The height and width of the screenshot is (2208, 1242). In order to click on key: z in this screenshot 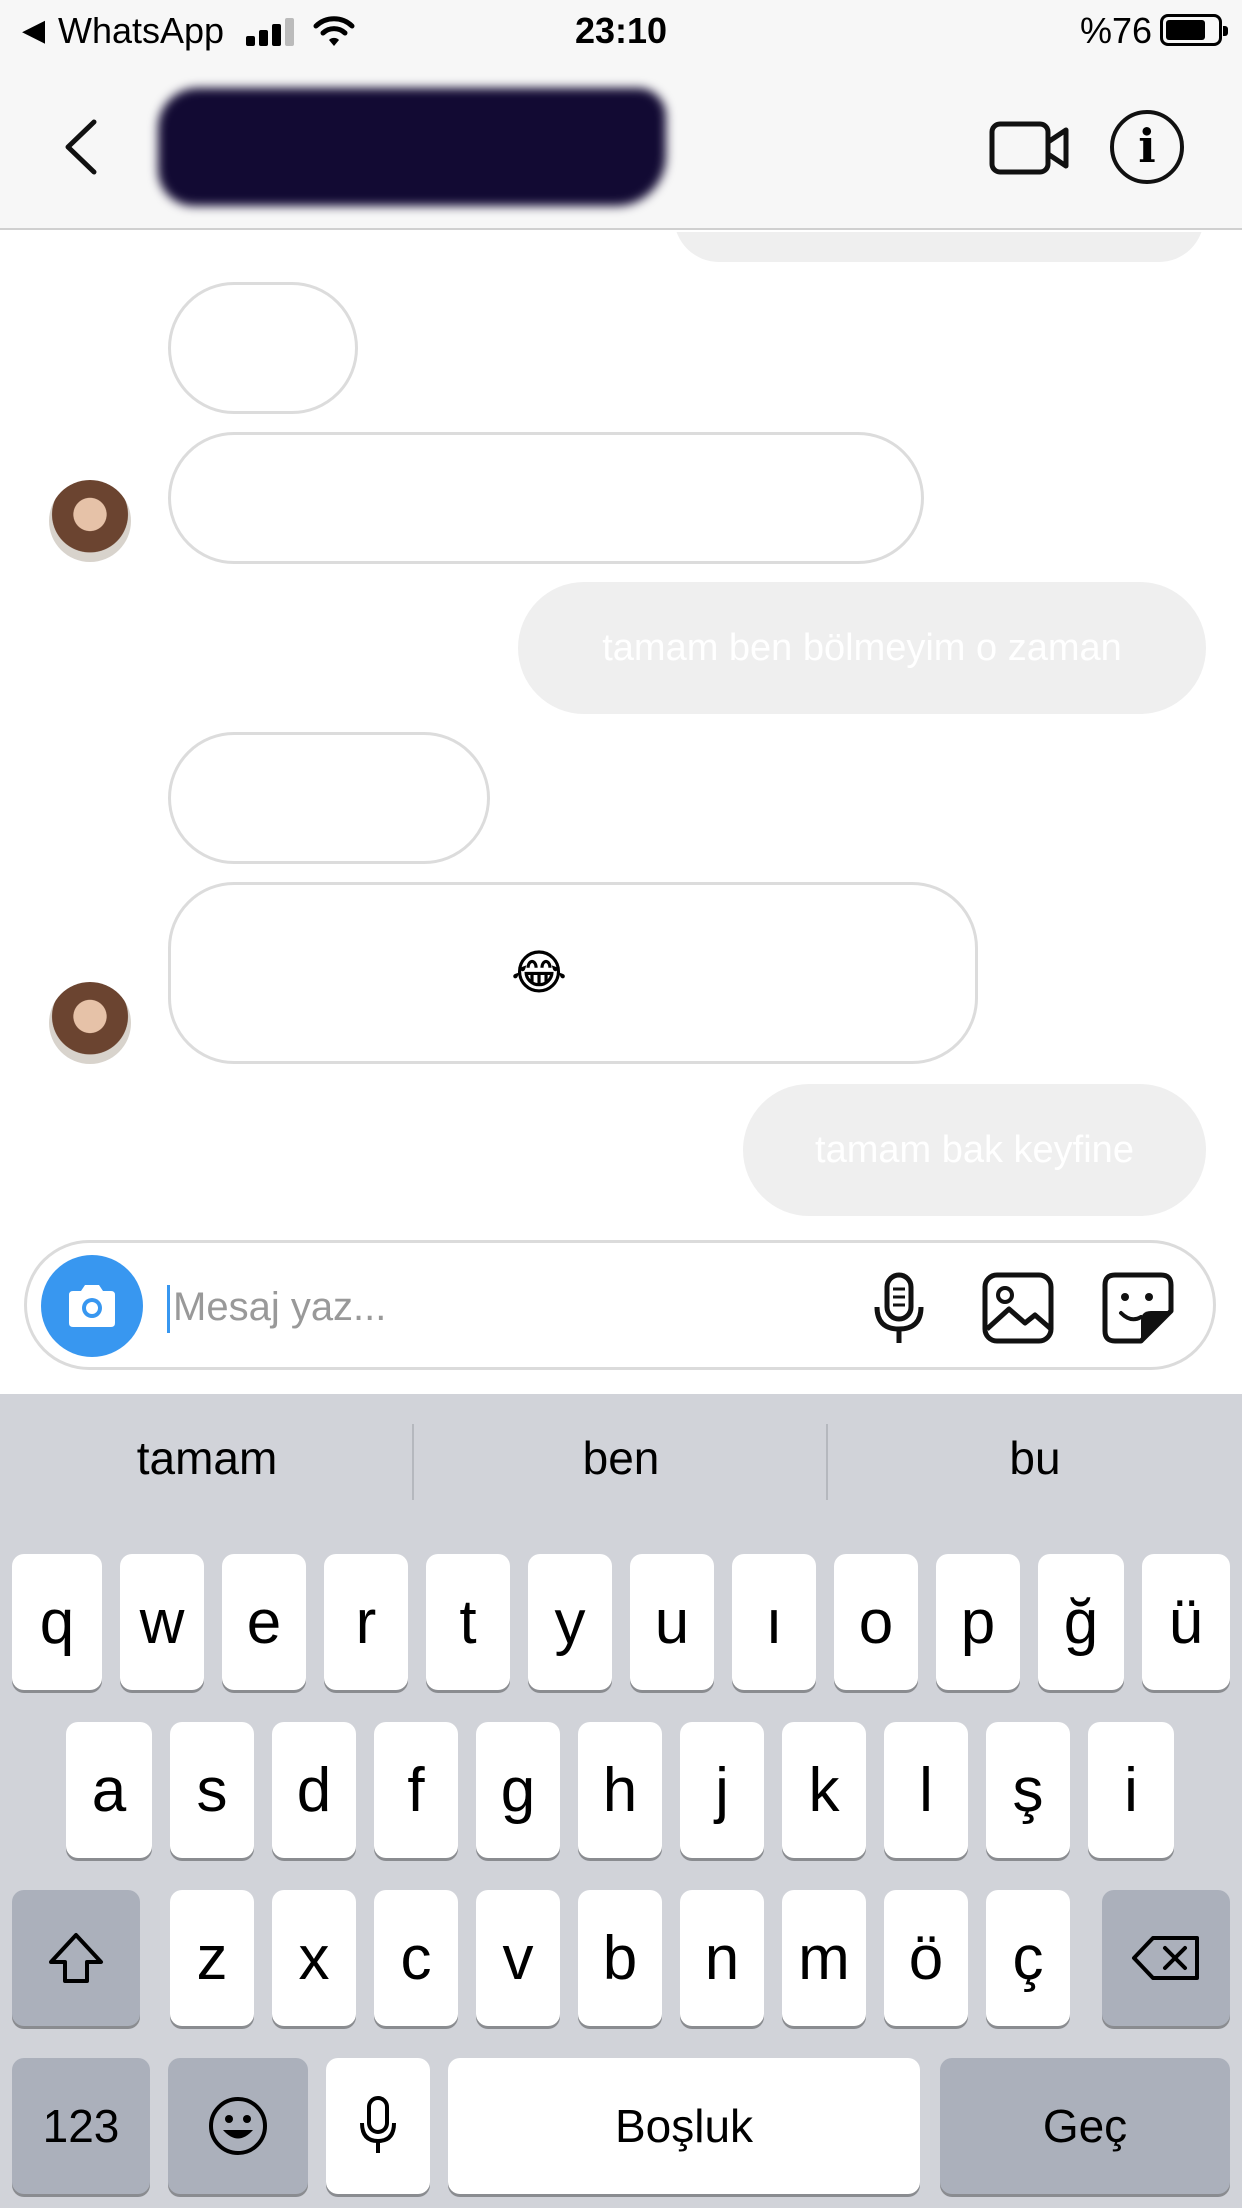, I will do `click(212, 1958)`.